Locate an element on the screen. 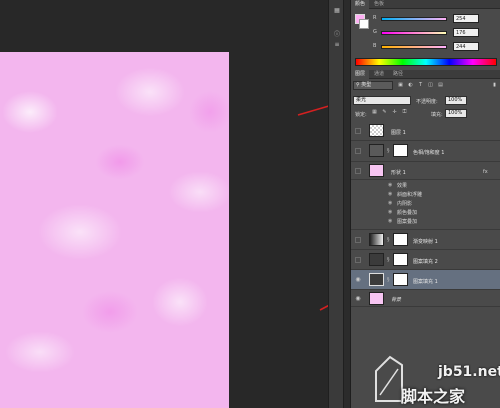  filter-kind-value: 类型 is located at coordinates (366, 85).